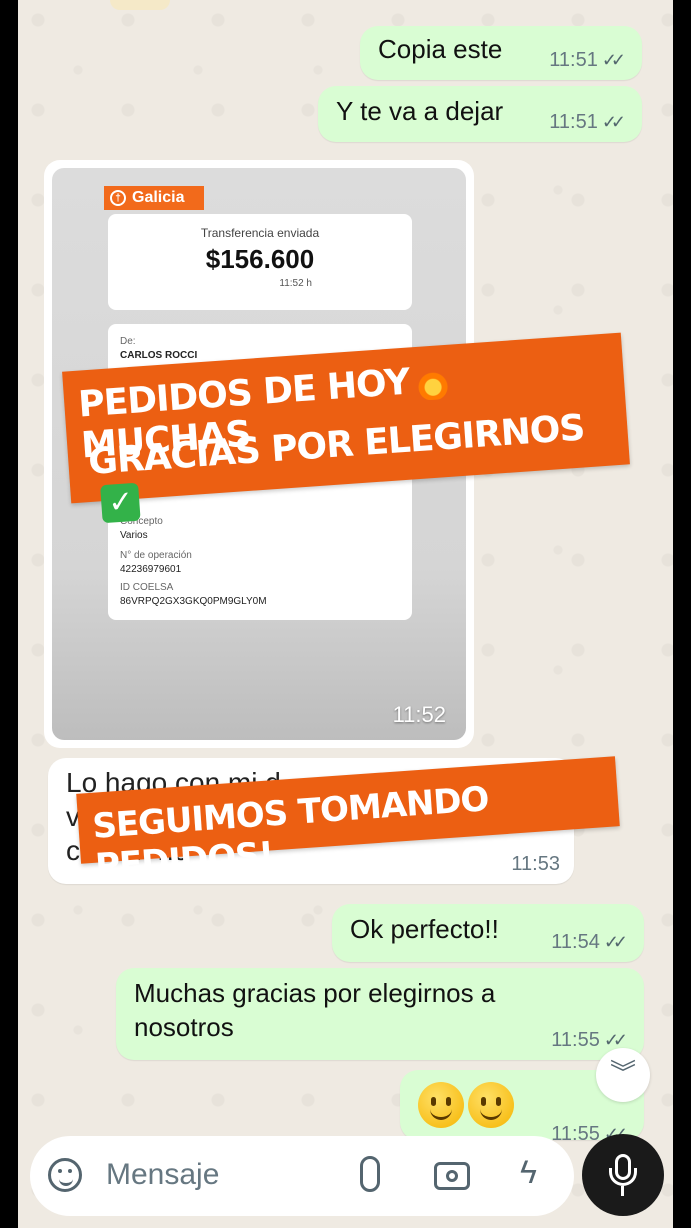 Image resolution: width=691 pixels, height=1228 pixels. I want to click on top-avatar-edge, so click(140, 5).